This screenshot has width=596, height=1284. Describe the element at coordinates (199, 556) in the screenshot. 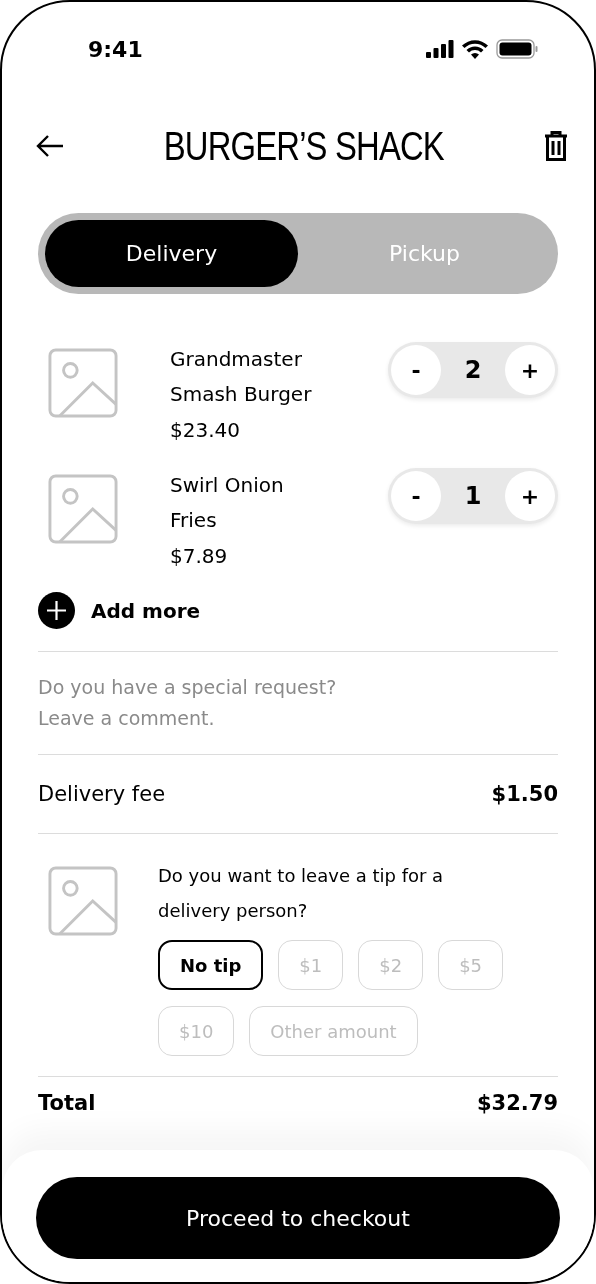

I see `item-price: $7.89` at that location.